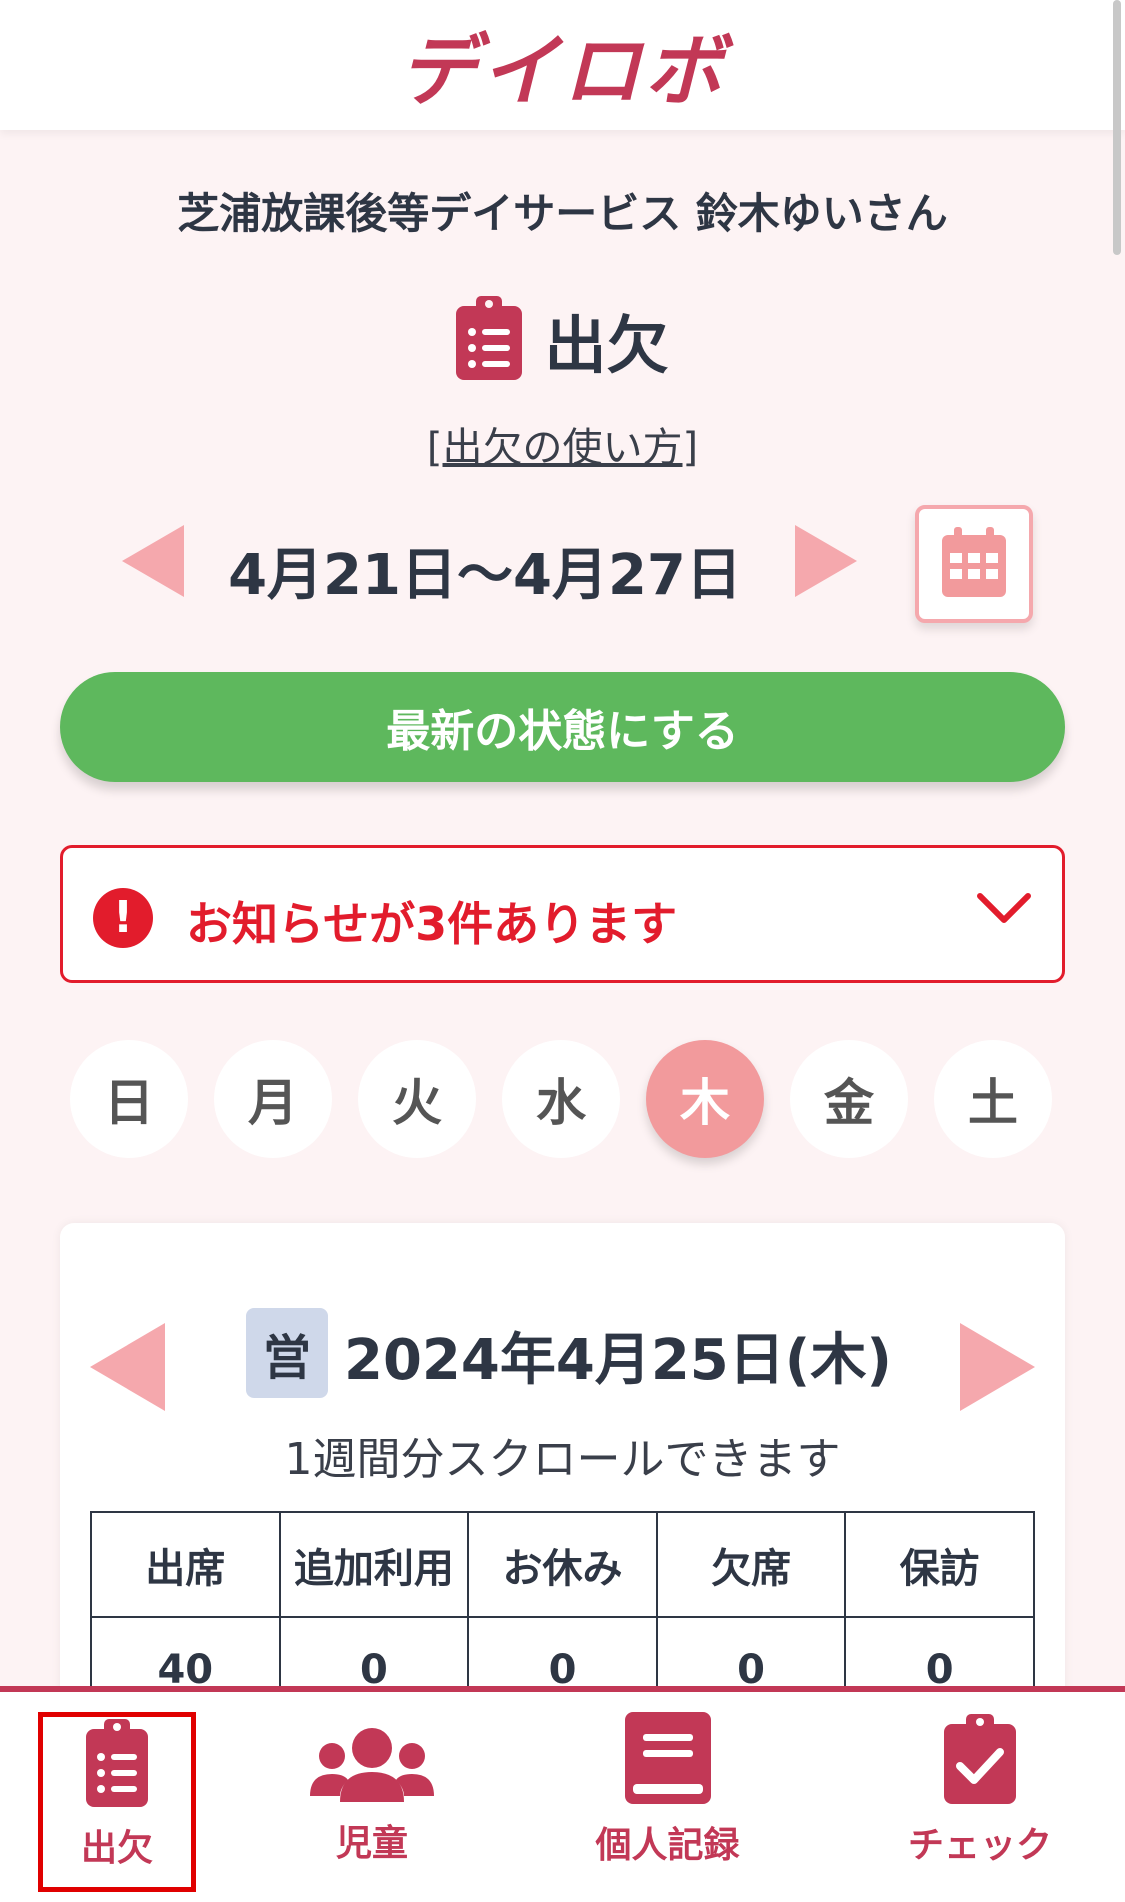  Describe the element at coordinates (432, 924) in the screenshot. I see `notice-text: お知らせが3件あります` at that location.